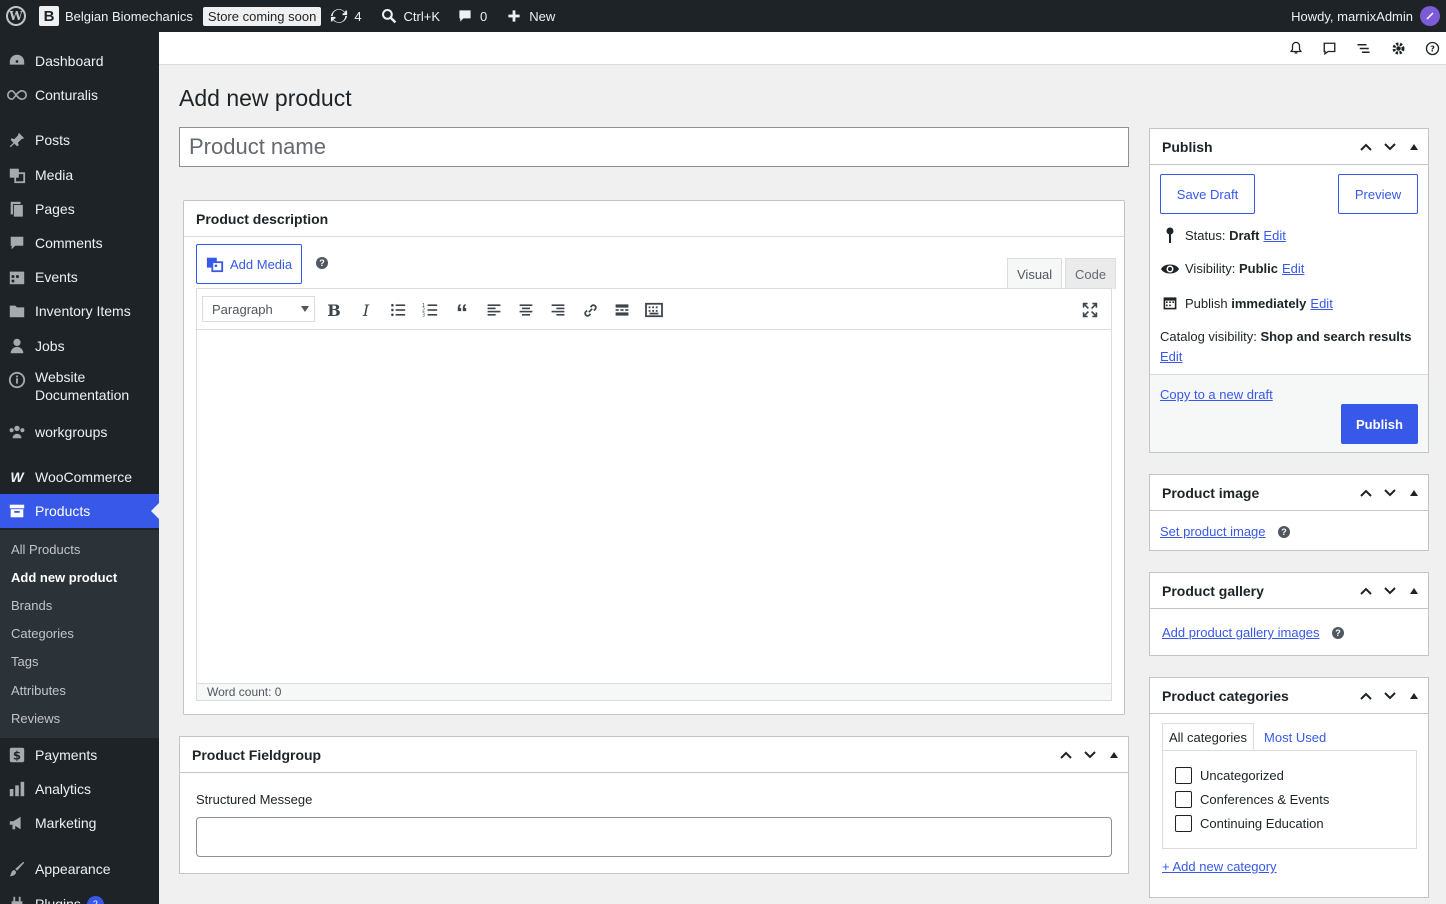 The height and width of the screenshot is (904, 1446). What do you see at coordinates (58, 900) in the screenshot?
I see `sidebar-item-label: Plugins` at bounding box center [58, 900].